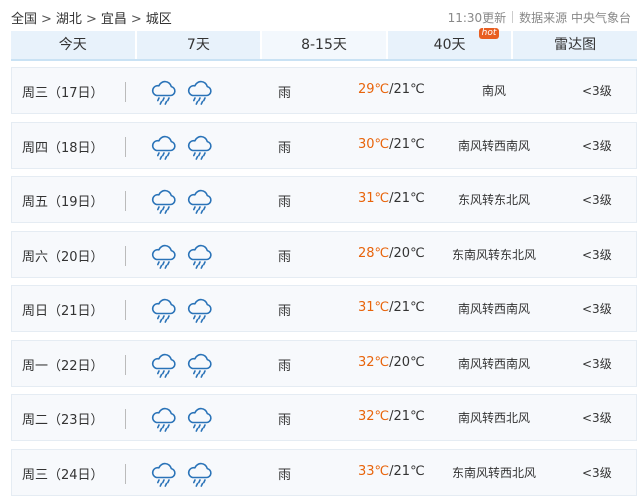 This screenshot has height=503, width=641. What do you see at coordinates (324, 254) in the screenshot?
I see `forecast-row: 周六（20日） 雨 28℃/20℃ 东南风转东北风 <3级` at bounding box center [324, 254].